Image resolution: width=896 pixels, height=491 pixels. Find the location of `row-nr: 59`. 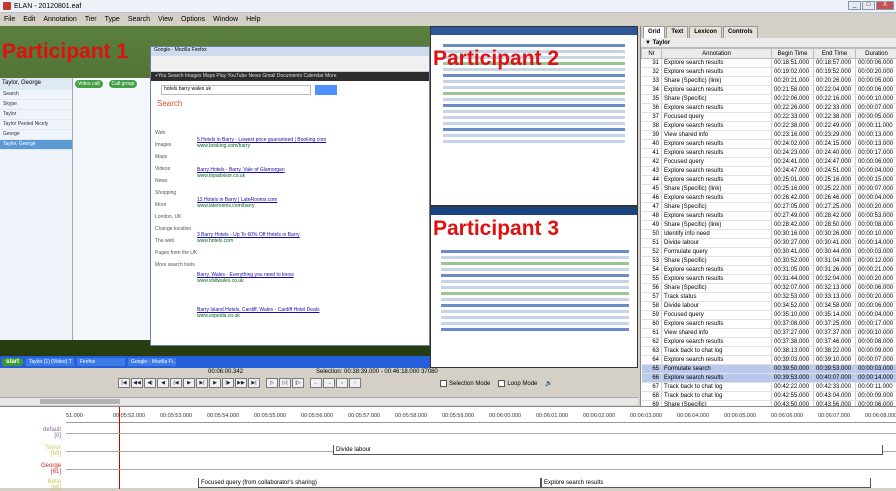

row-nr: 59 is located at coordinates (652, 315).